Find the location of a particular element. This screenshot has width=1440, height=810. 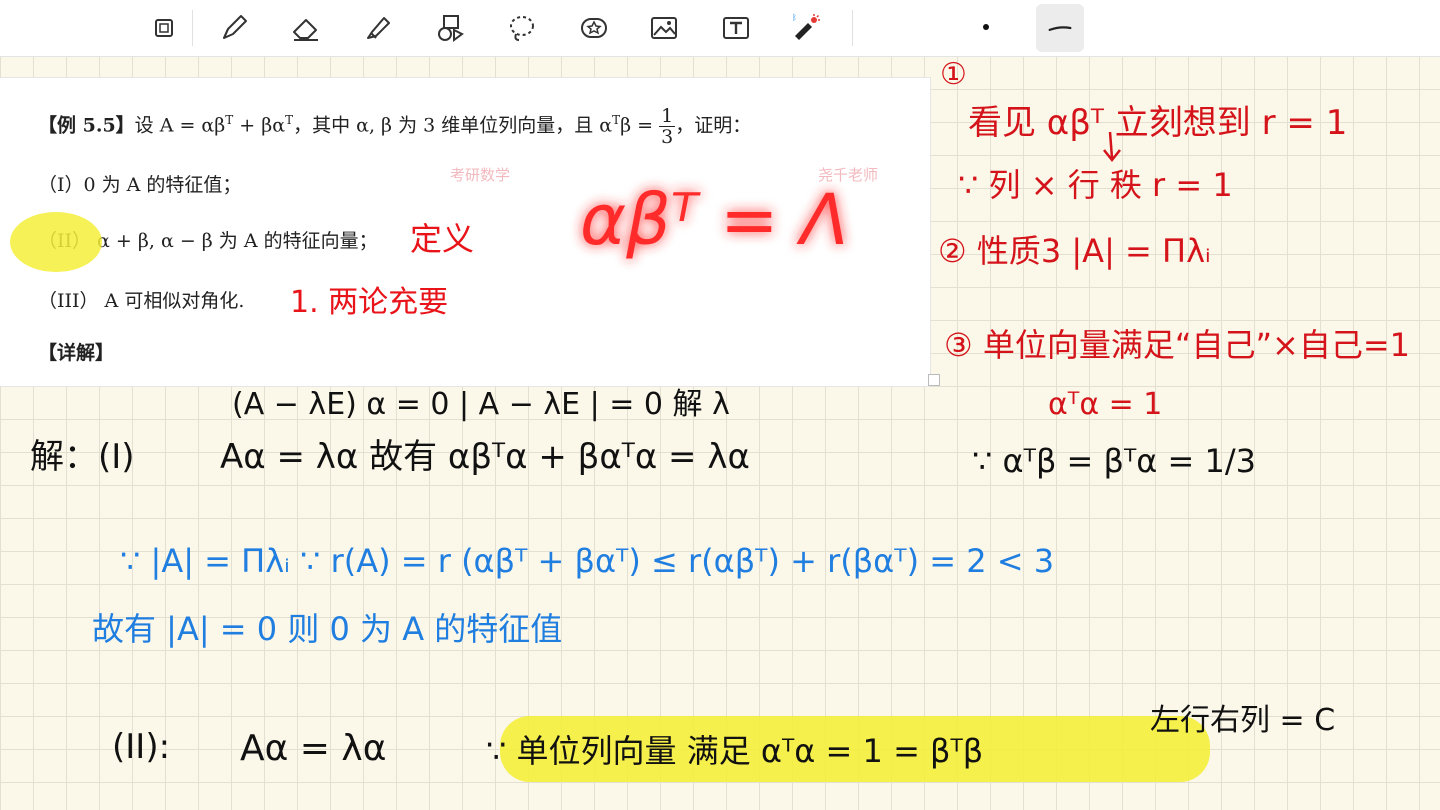

part-two-text: （II） α + β, α − β 为 A 的特征向量； is located at coordinates (208, 241).